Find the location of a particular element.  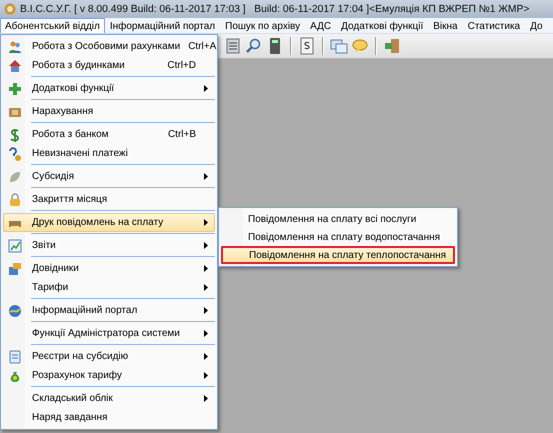

menu-item: Складський облік is located at coordinates (109, 398).